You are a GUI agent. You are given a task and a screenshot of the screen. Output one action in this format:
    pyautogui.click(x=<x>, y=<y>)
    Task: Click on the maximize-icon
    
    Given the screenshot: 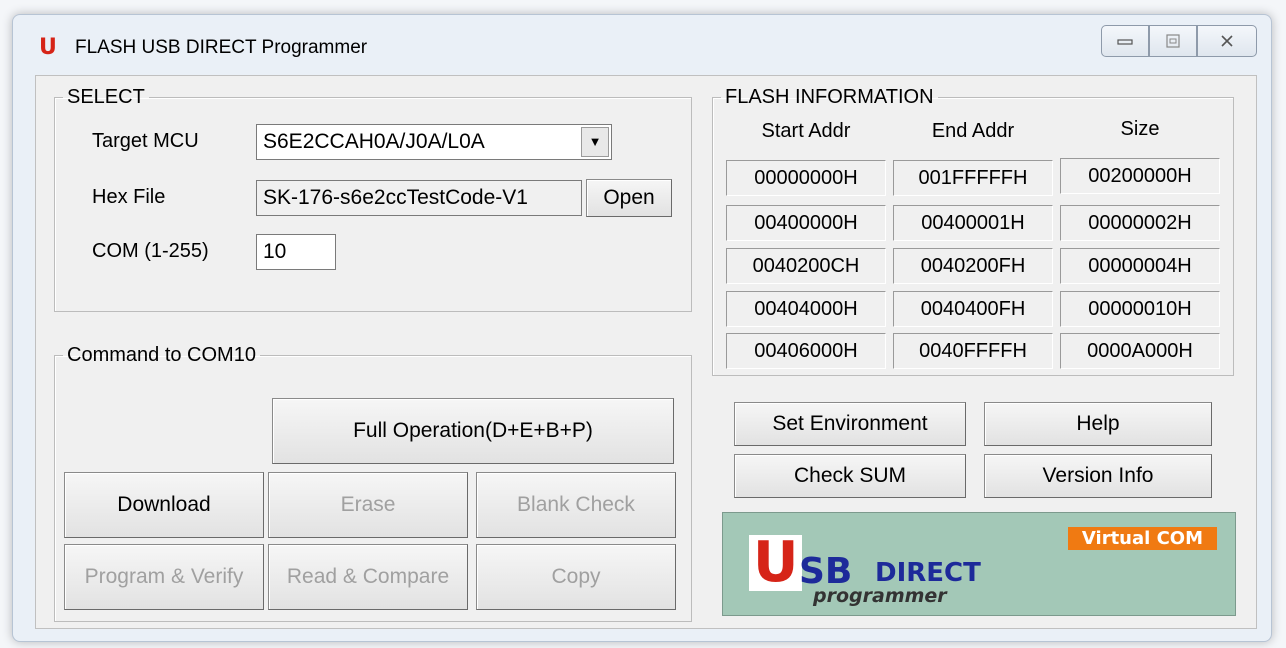 What is the action you would take?
    pyautogui.click(x=1173, y=41)
    